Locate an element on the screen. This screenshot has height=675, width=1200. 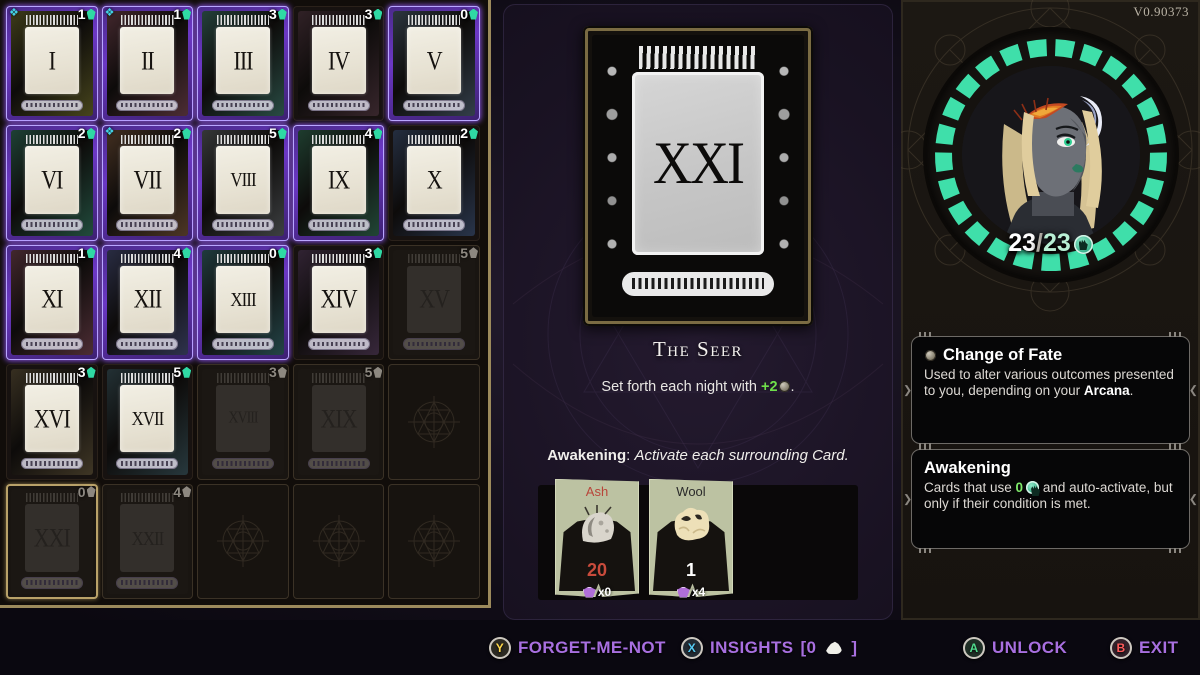
action-exit: B EXIT is located at coordinates (1144, 647).